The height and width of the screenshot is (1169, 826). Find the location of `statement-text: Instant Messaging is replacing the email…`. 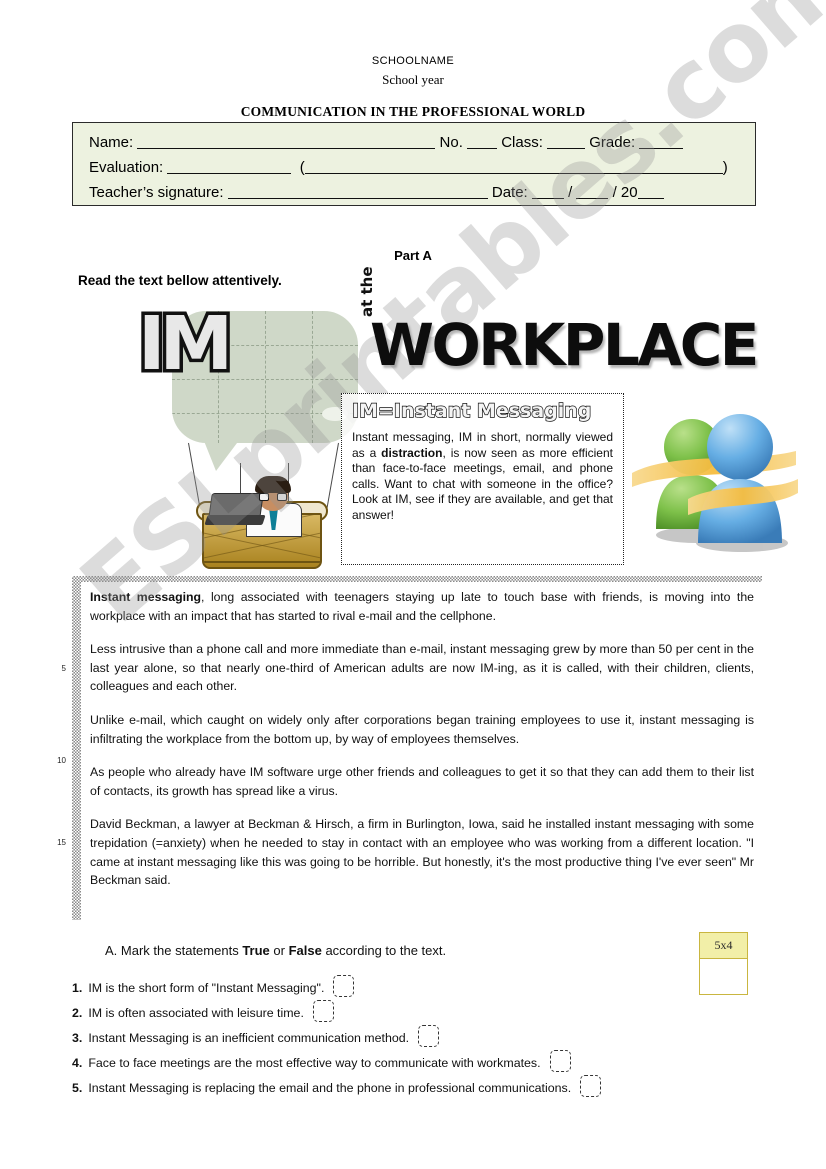

statement-text: Instant Messaging is replacing the email… is located at coordinates (330, 1088).